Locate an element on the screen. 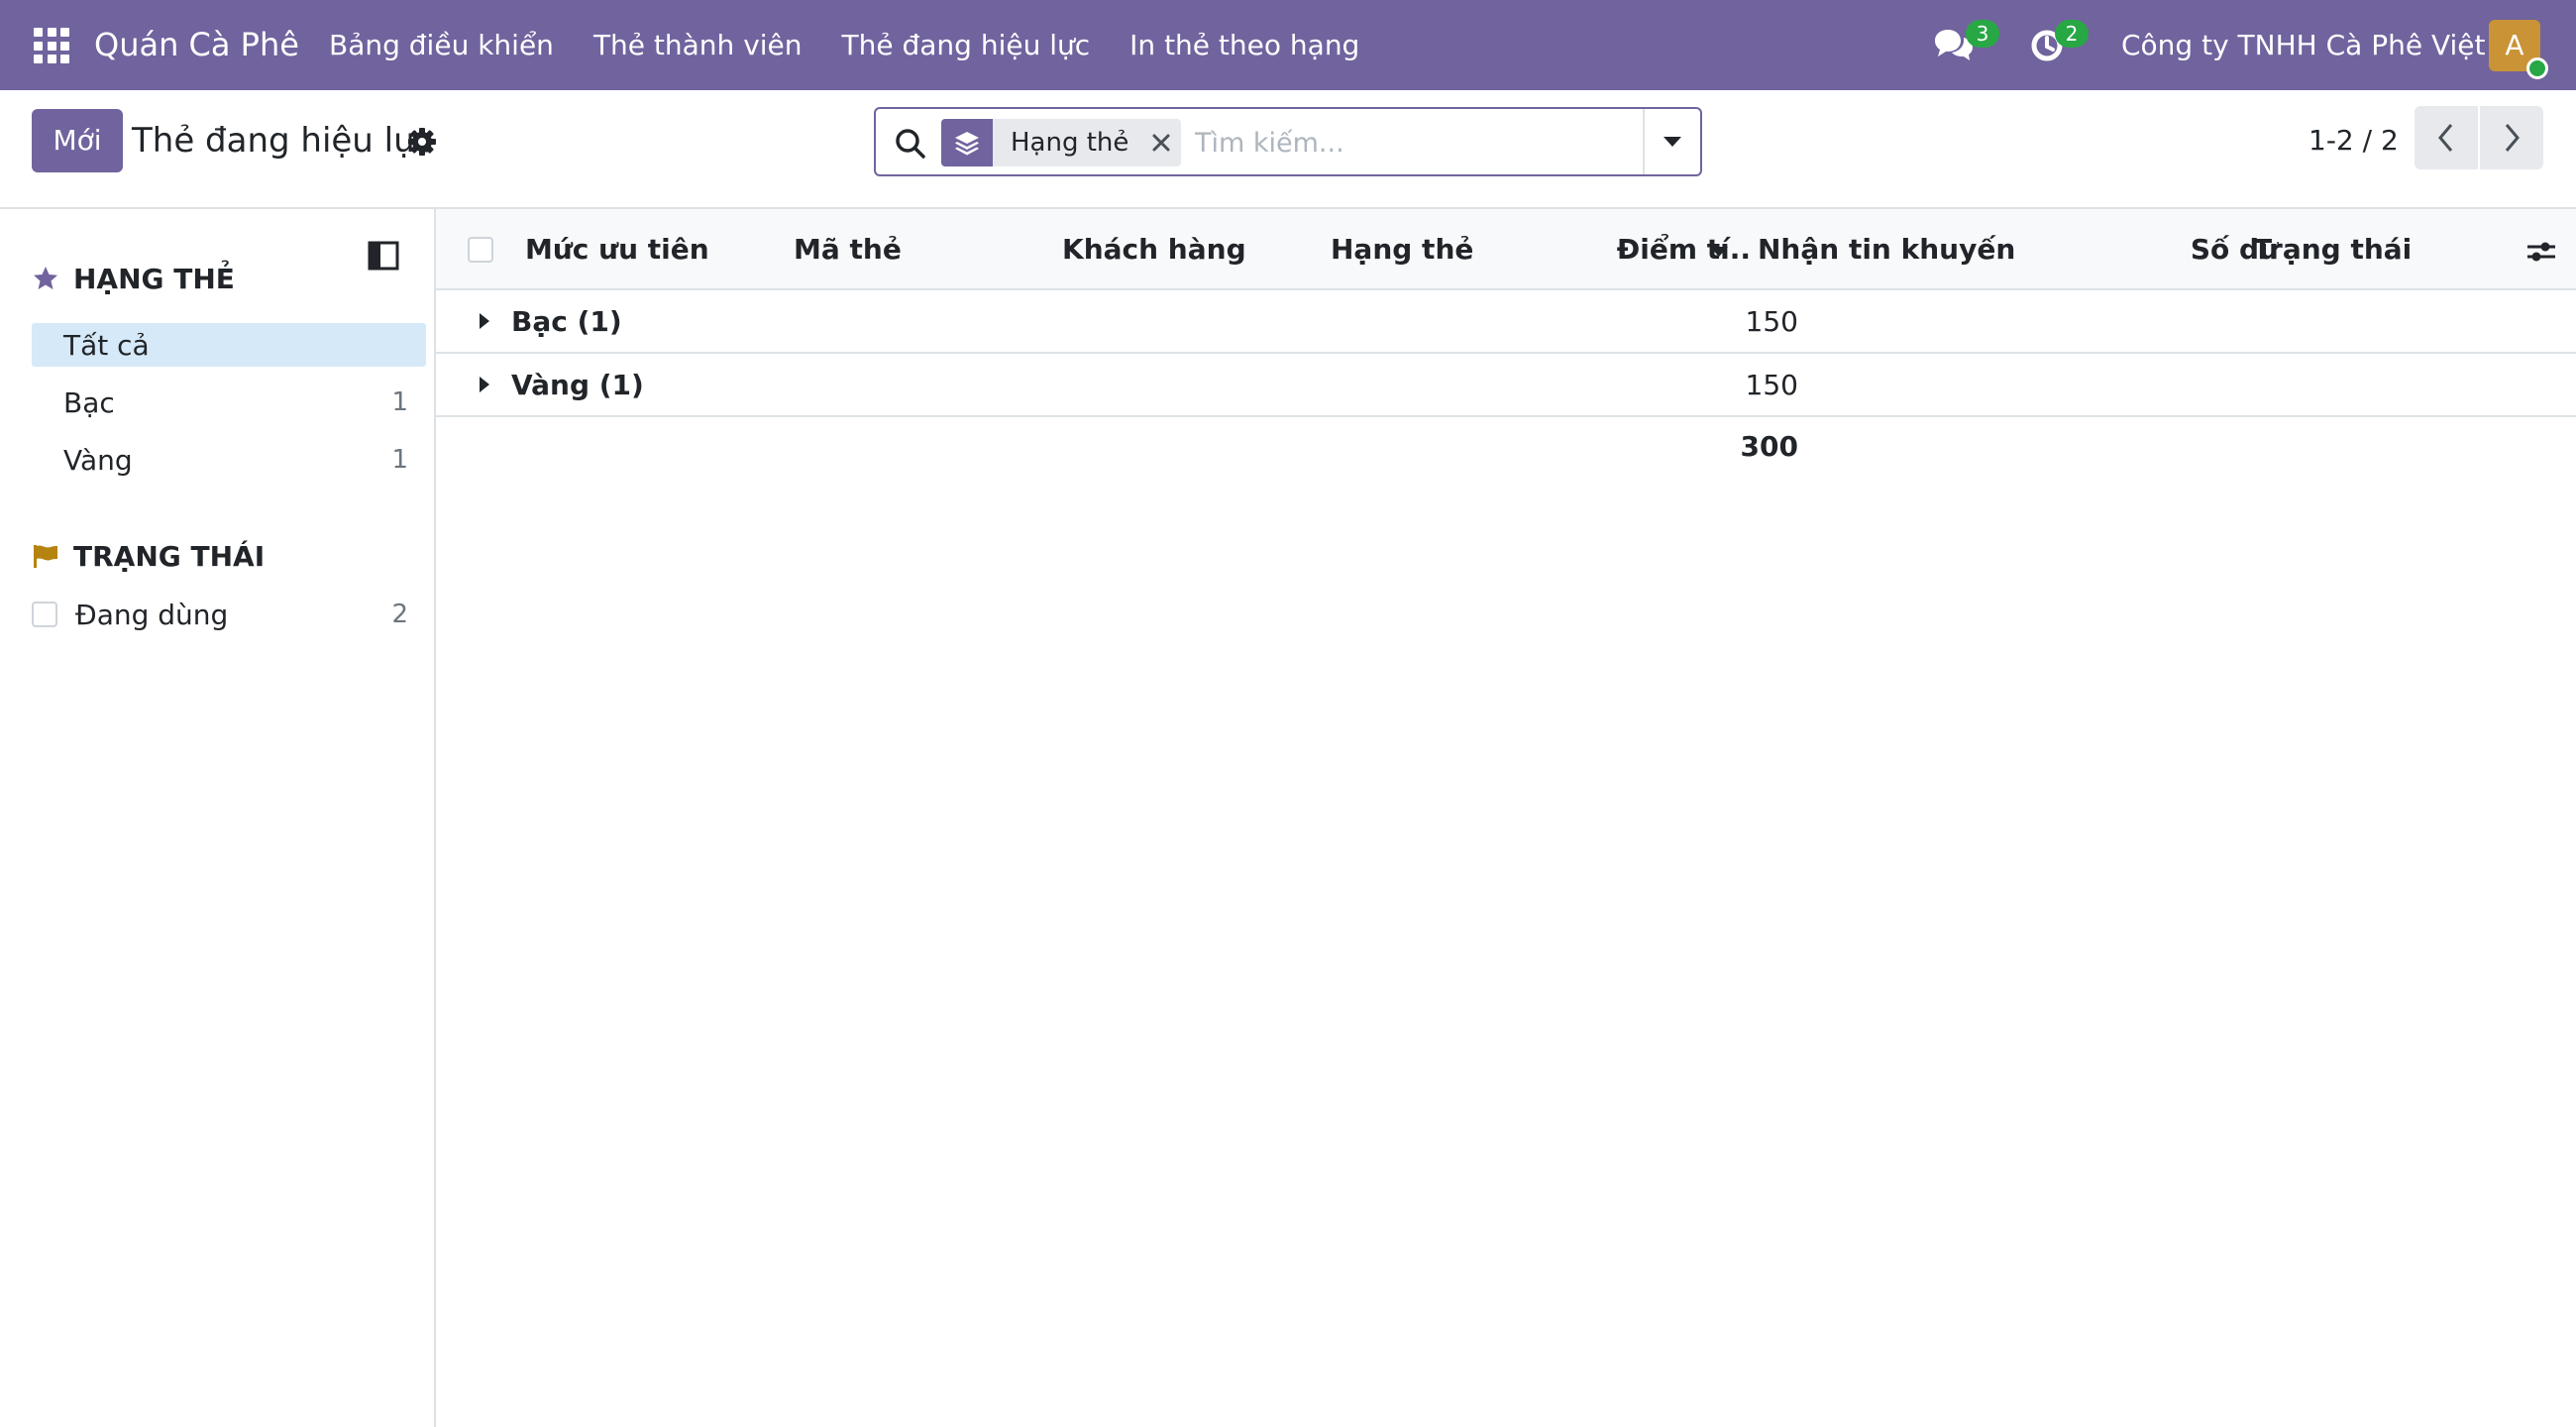 The image size is (2576, 1427). search-bar: Hạng thẻ is located at coordinates (1288, 141).